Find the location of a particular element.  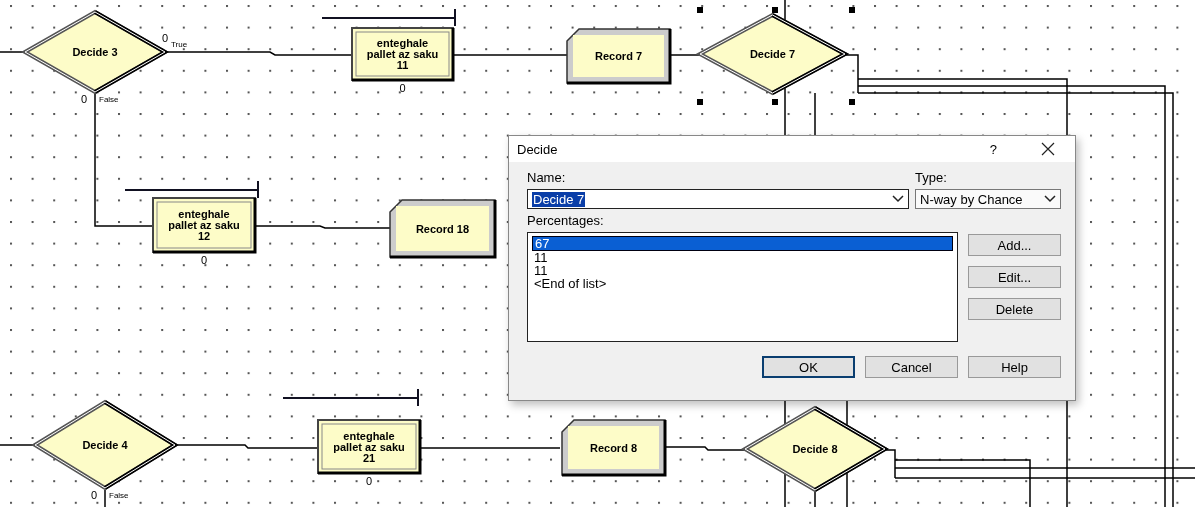

close-icon is located at coordinates (1048, 149).